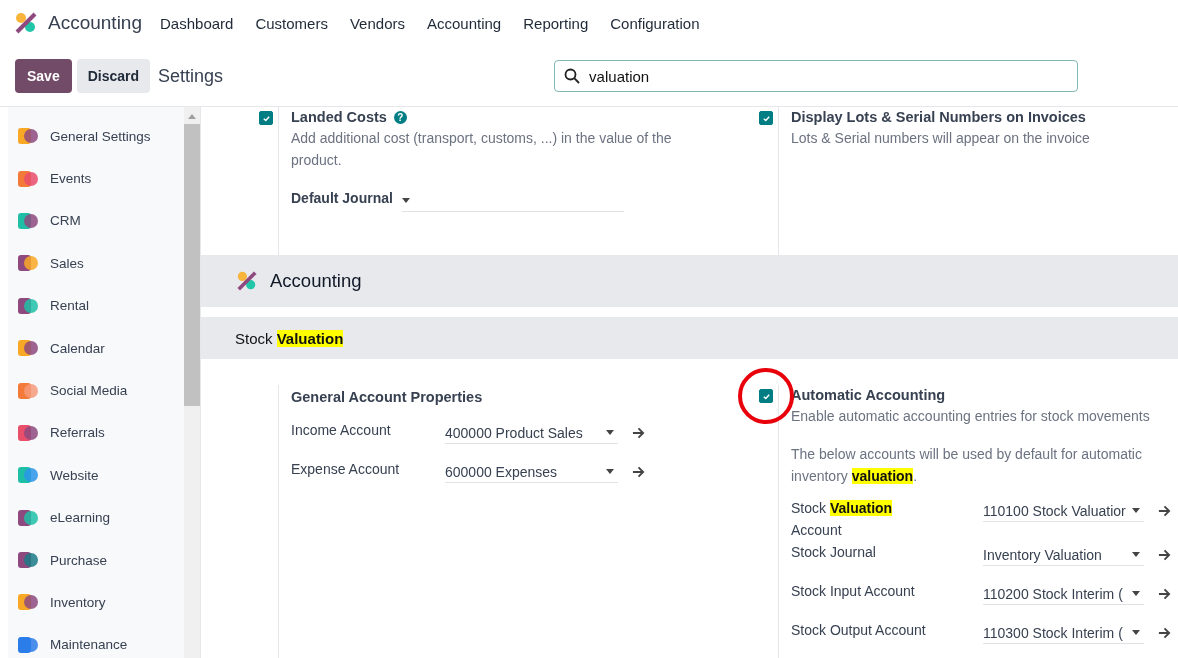 The height and width of the screenshot is (658, 1178). What do you see at coordinates (339, 117) in the screenshot?
I see `setting-title: Landed Costs` at bounding box center [339, 117].